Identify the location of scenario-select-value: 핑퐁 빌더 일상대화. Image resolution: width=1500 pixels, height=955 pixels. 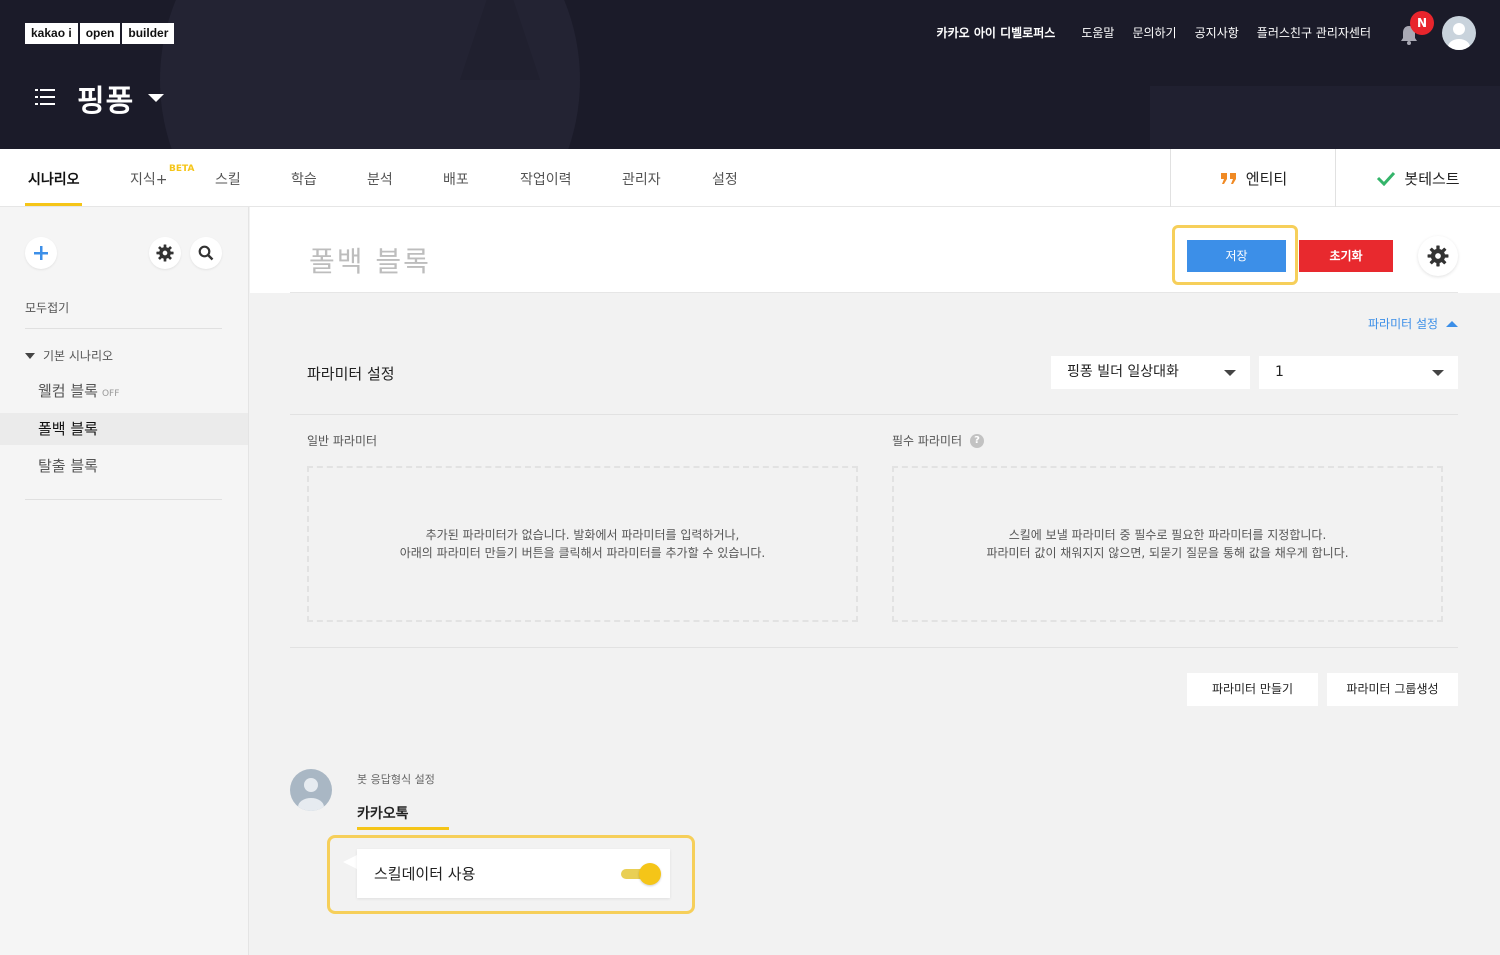
(1123, 372).